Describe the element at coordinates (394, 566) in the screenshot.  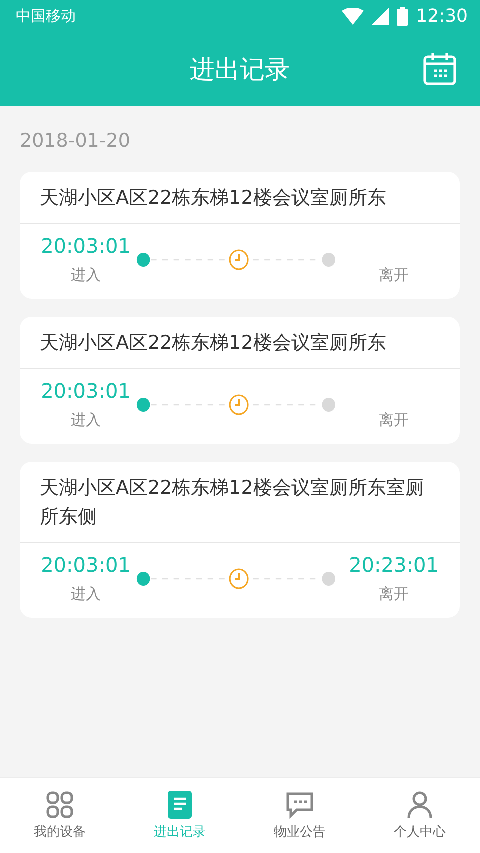
I see `exit-time: 20:23:01` at that location.